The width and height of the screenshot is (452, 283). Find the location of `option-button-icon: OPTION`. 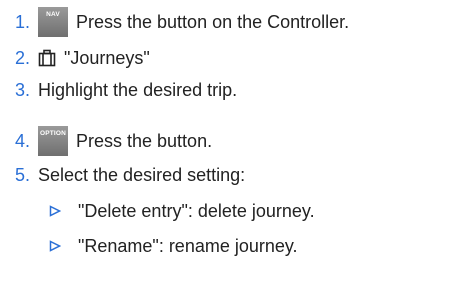

option-button-icon: OPTION is located at coordinates (53, 141).